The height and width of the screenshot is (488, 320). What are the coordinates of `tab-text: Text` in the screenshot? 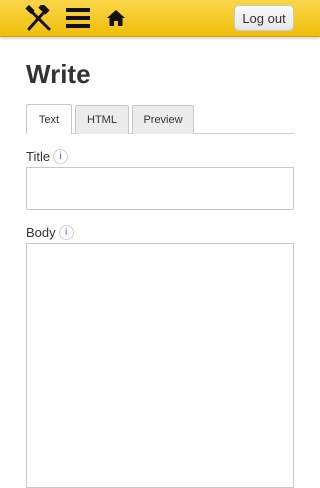 It's located at (49, 119).